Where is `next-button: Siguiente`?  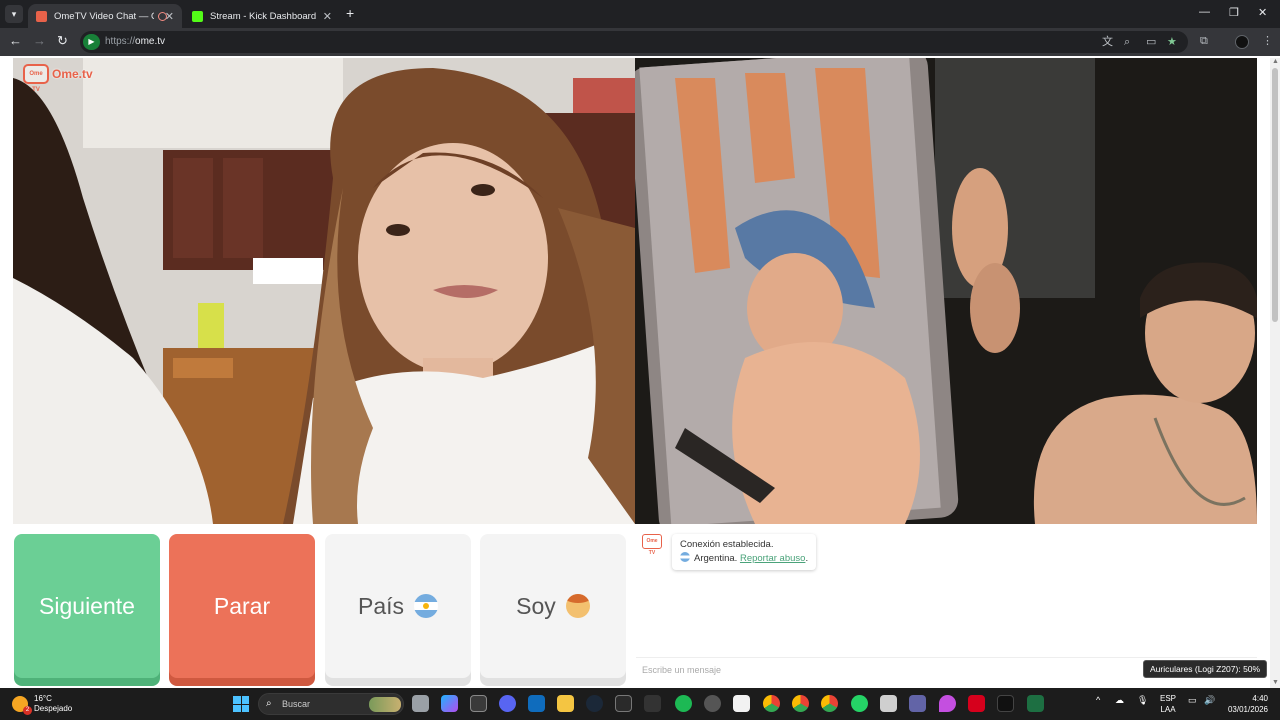 next-button: Siguiente is located at coordinates (87, 606).